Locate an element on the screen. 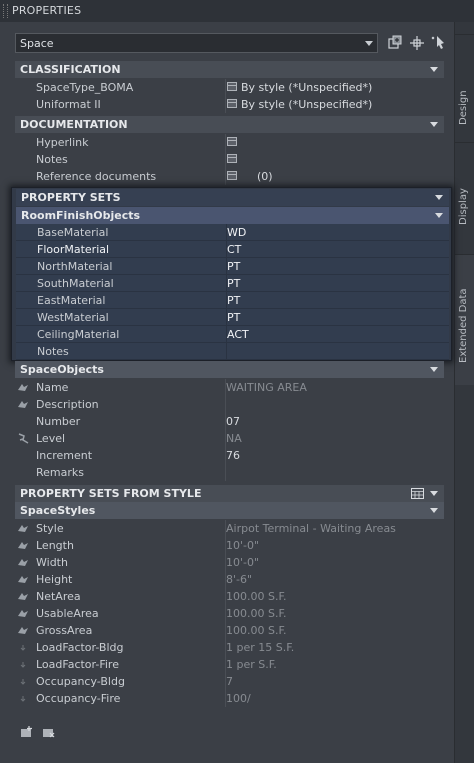 Image resolution: width=474 pixels, height=763 pixels. style-row-netarea: NetArea 100.00 S.F. is located at coordinates (229, 596).